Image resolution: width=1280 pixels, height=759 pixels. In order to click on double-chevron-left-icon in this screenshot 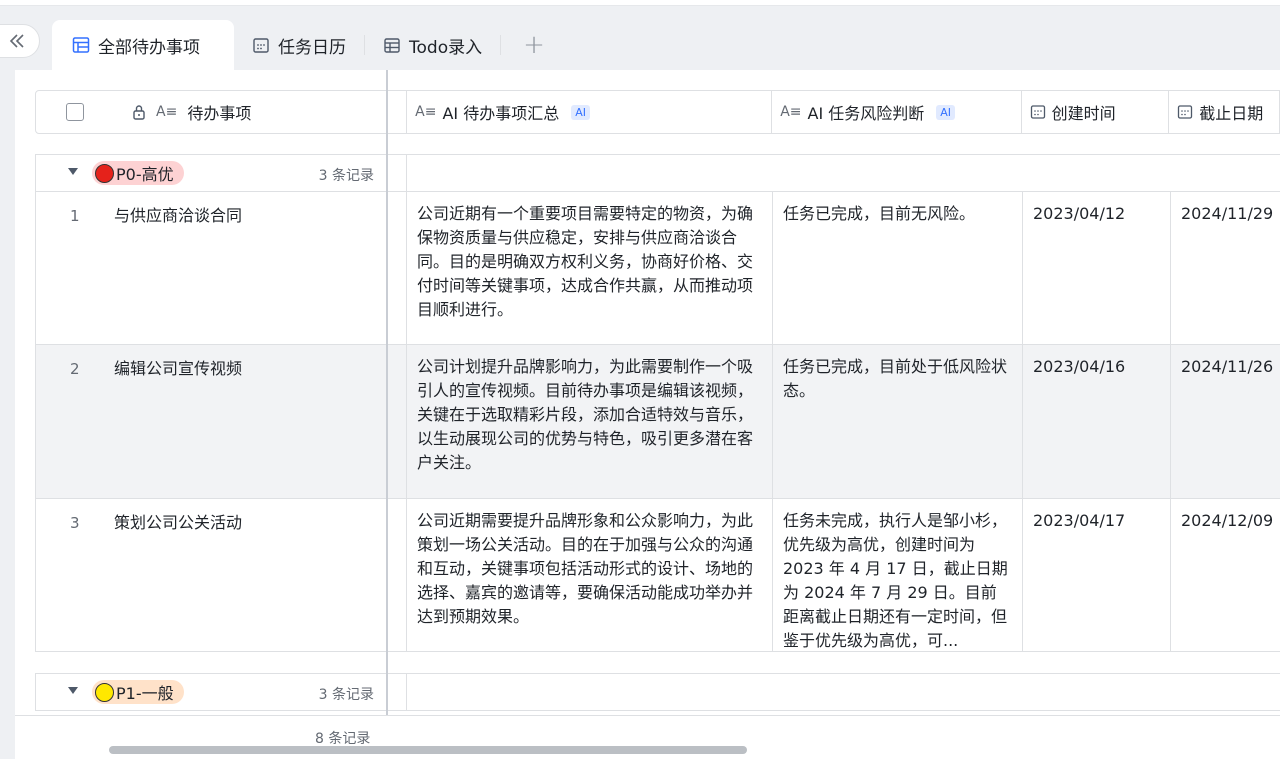, I will do `click(16, 41)`.